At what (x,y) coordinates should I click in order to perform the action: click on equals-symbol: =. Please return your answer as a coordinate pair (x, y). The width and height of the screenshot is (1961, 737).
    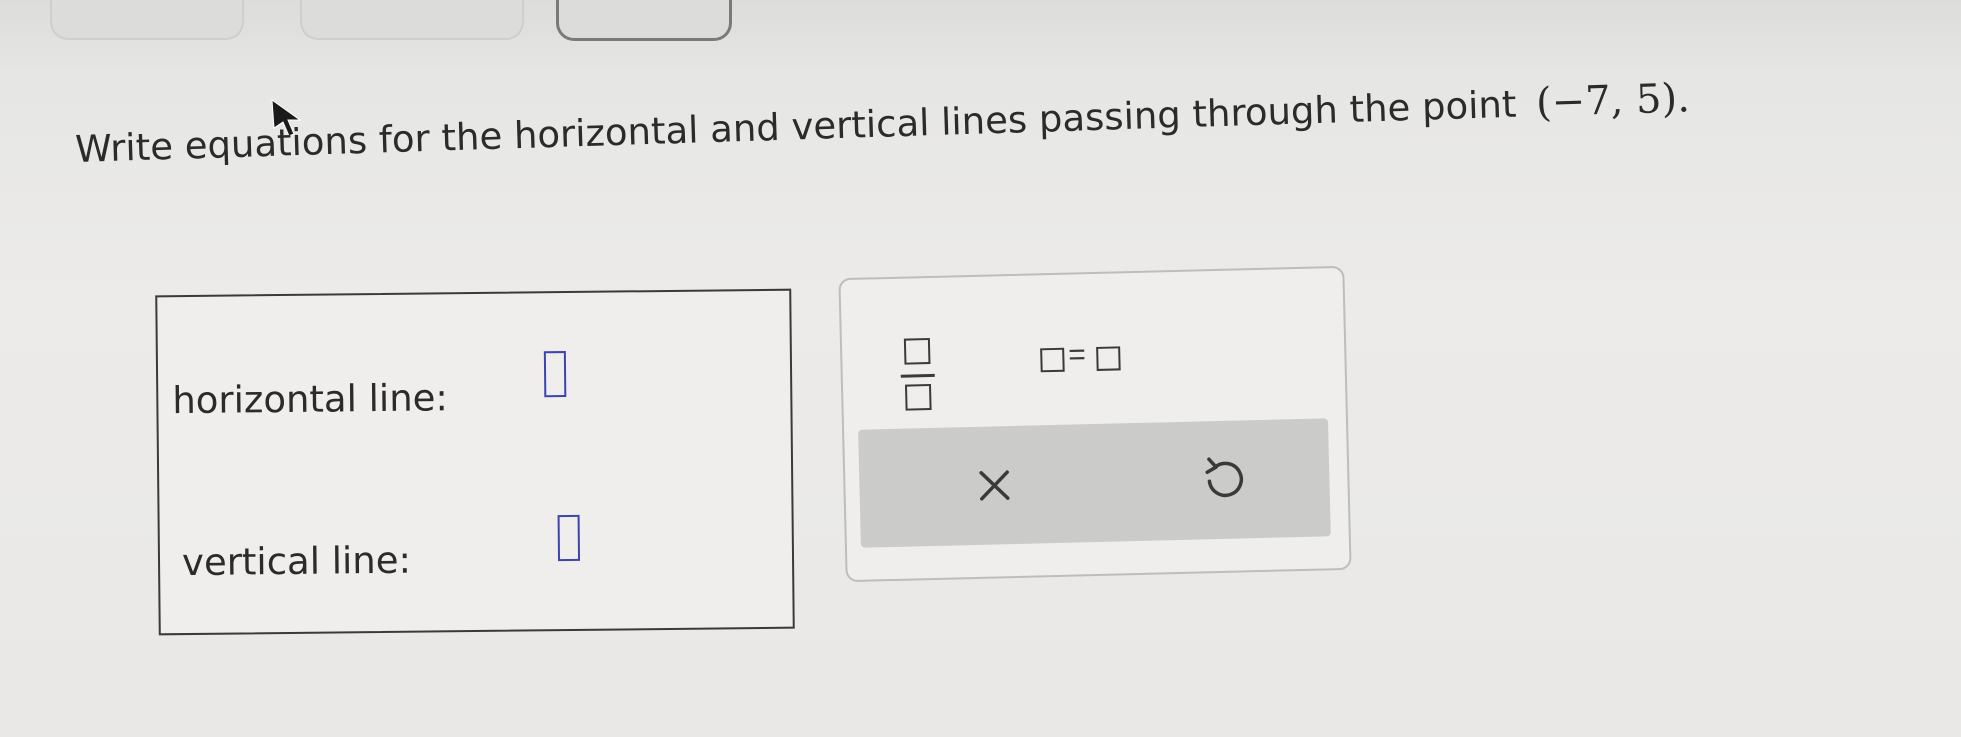
    Looking at the image, I should click on (1077, 355).